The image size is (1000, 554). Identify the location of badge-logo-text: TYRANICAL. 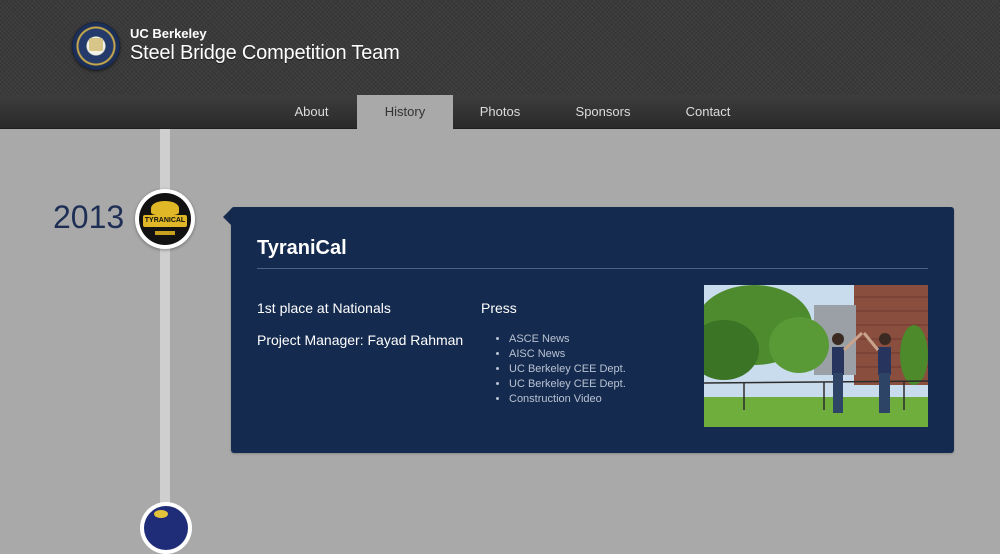
(165, 221).